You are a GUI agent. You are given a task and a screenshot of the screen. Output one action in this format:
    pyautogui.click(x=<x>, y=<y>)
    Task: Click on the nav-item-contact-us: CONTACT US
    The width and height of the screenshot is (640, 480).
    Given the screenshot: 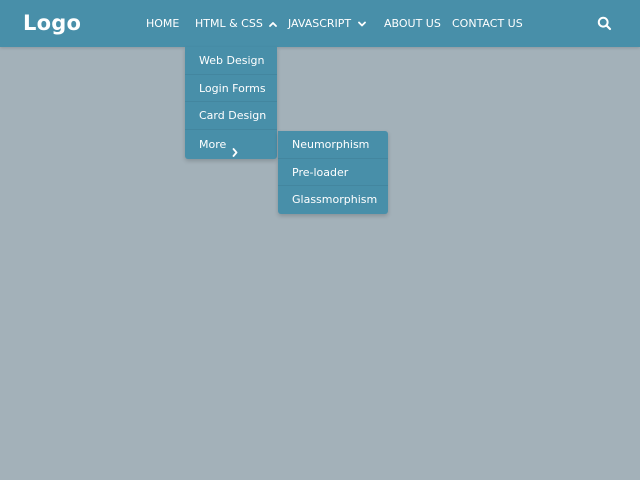 What is the action you would take?
    pyautogui.click(x=487, y=23)
    